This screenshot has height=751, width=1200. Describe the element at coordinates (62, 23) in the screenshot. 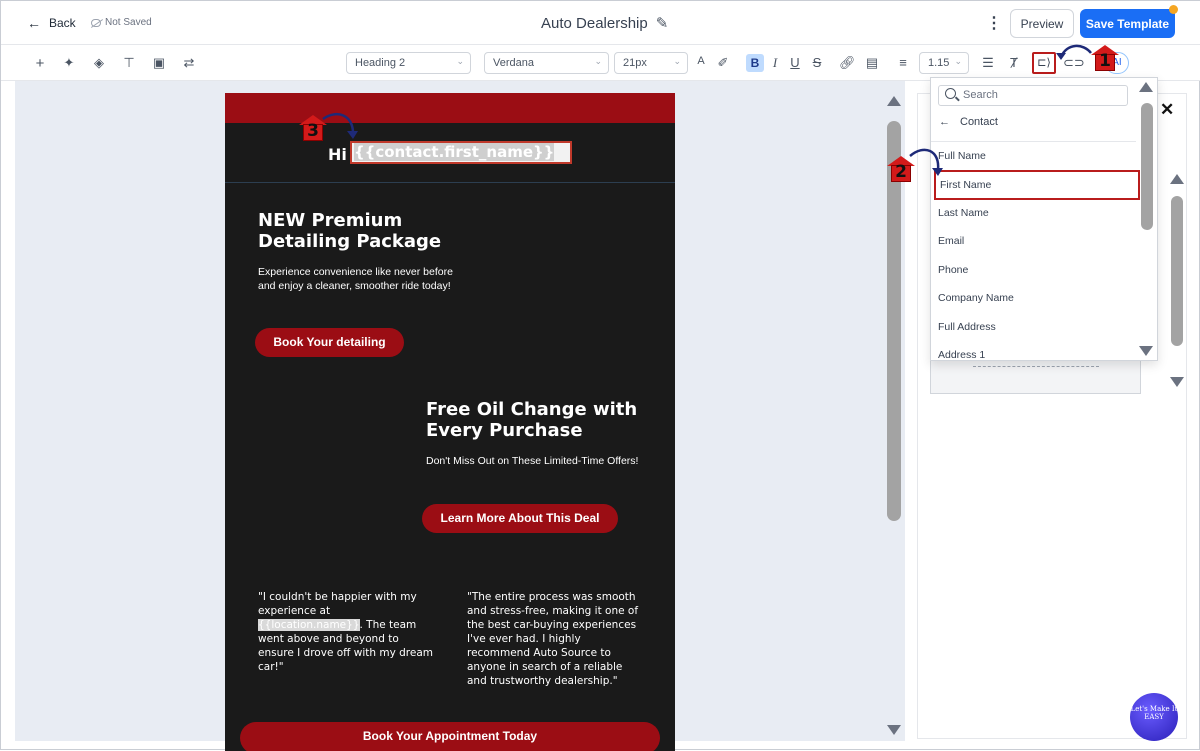

I see `back-label: Back` at that location.